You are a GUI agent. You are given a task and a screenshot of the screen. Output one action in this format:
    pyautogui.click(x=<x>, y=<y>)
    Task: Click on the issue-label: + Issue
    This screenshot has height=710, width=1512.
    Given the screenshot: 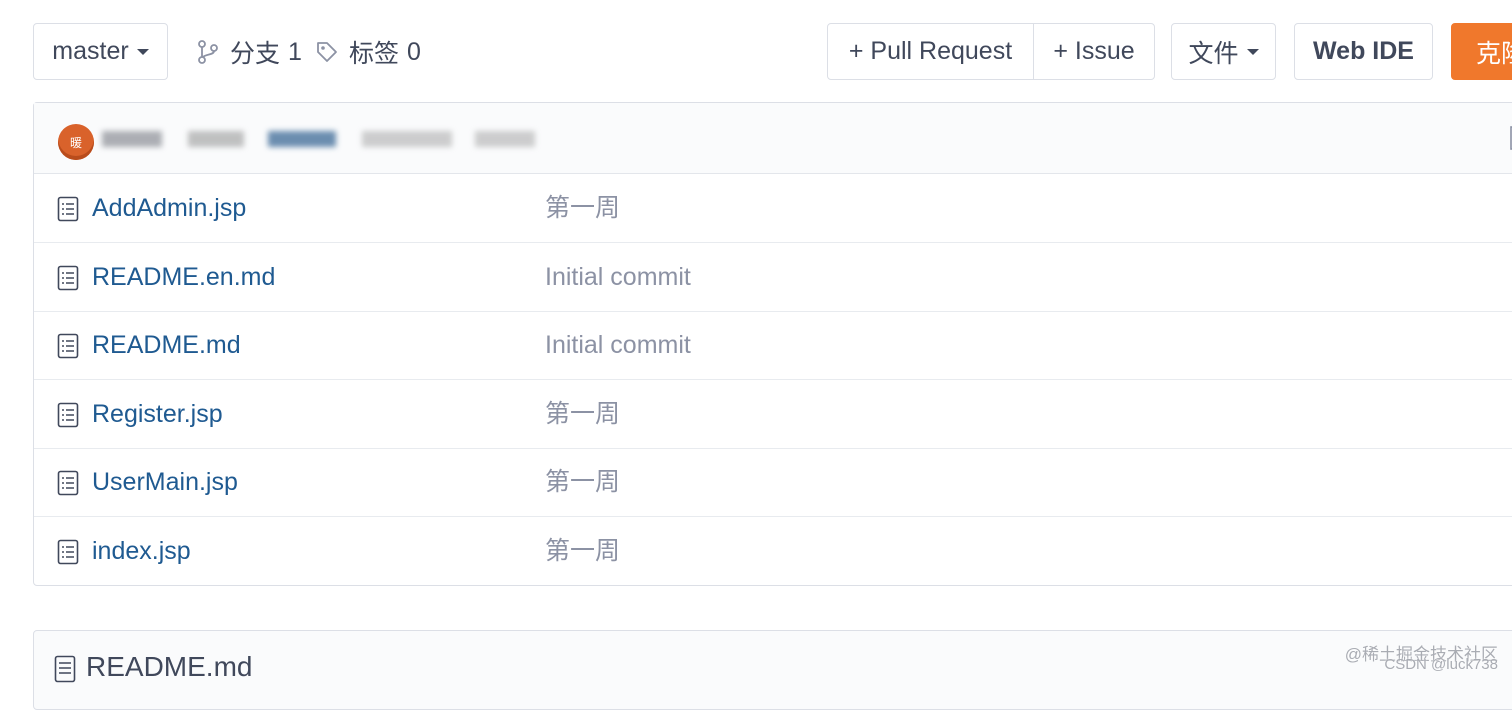 What is the action you would take?
    pyautogui.click(x=1094, y=51)
    